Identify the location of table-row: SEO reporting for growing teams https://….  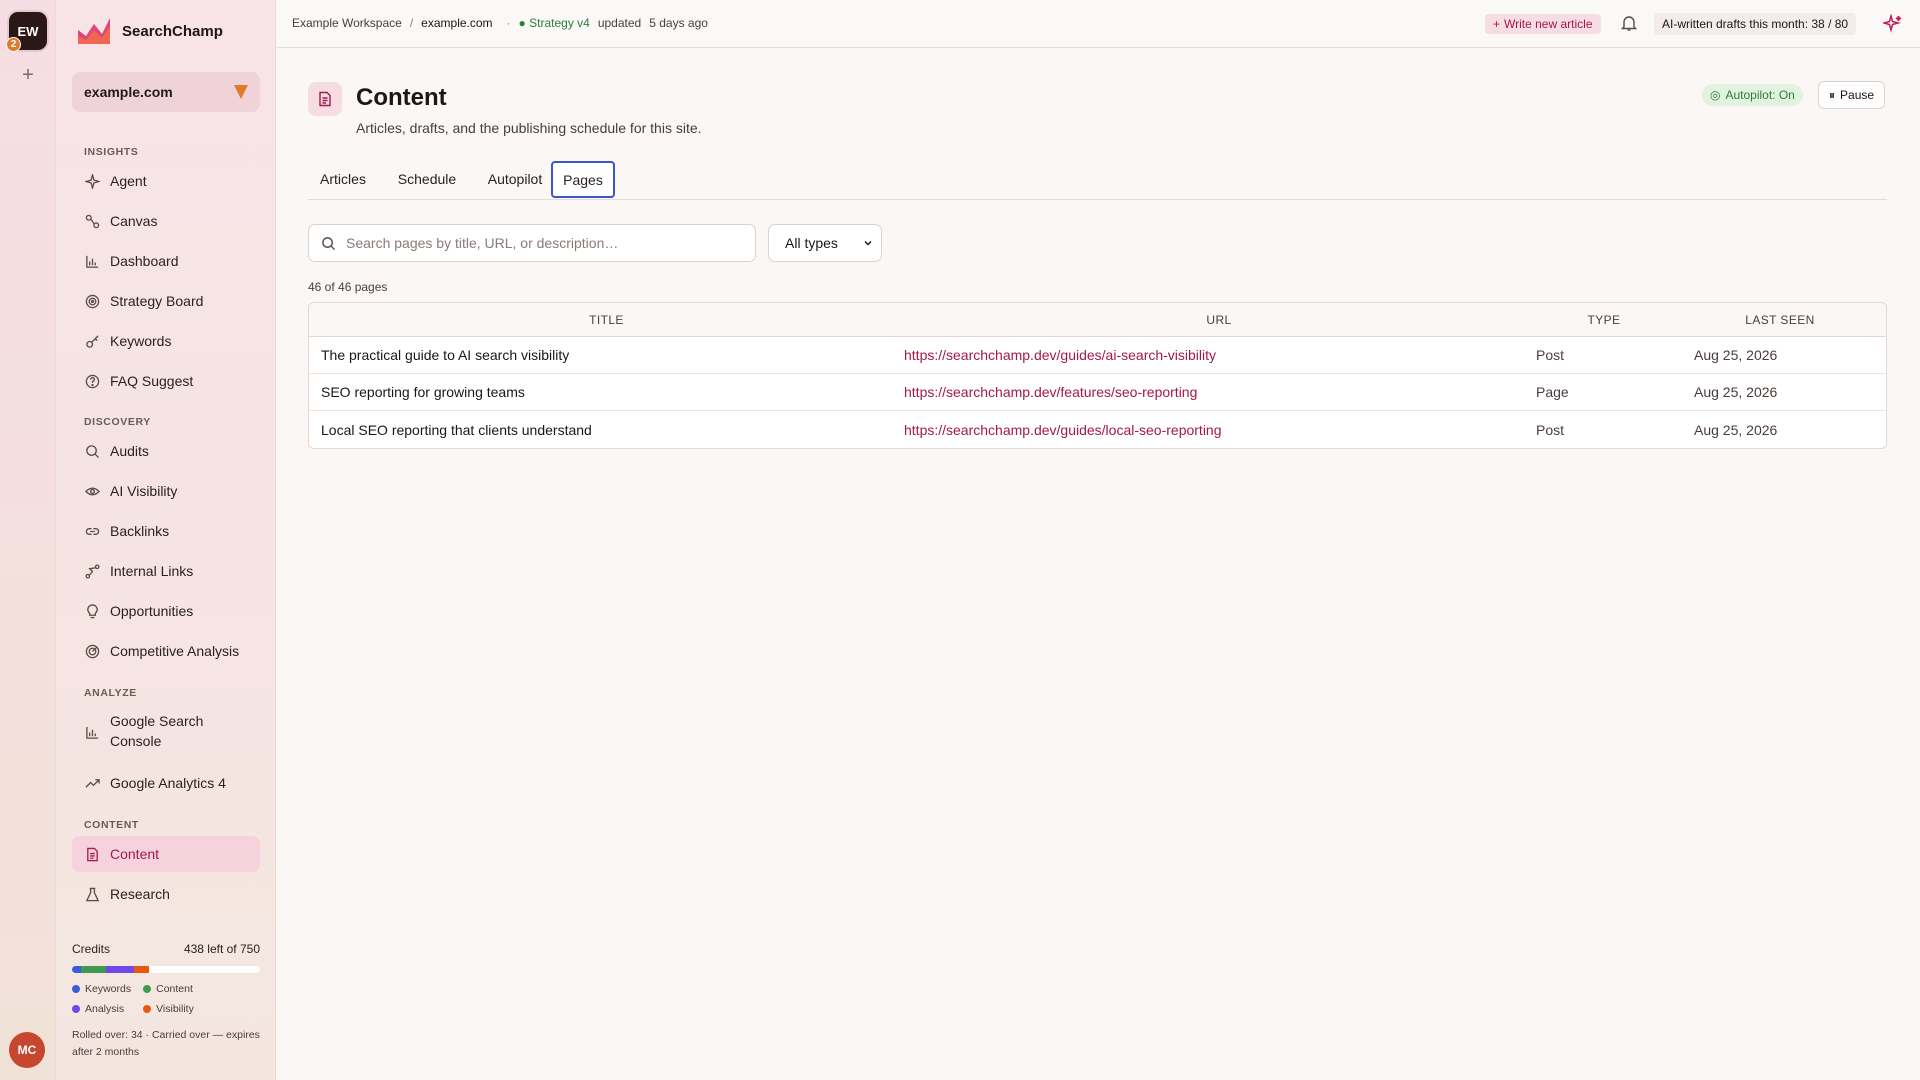
(1097, 392).